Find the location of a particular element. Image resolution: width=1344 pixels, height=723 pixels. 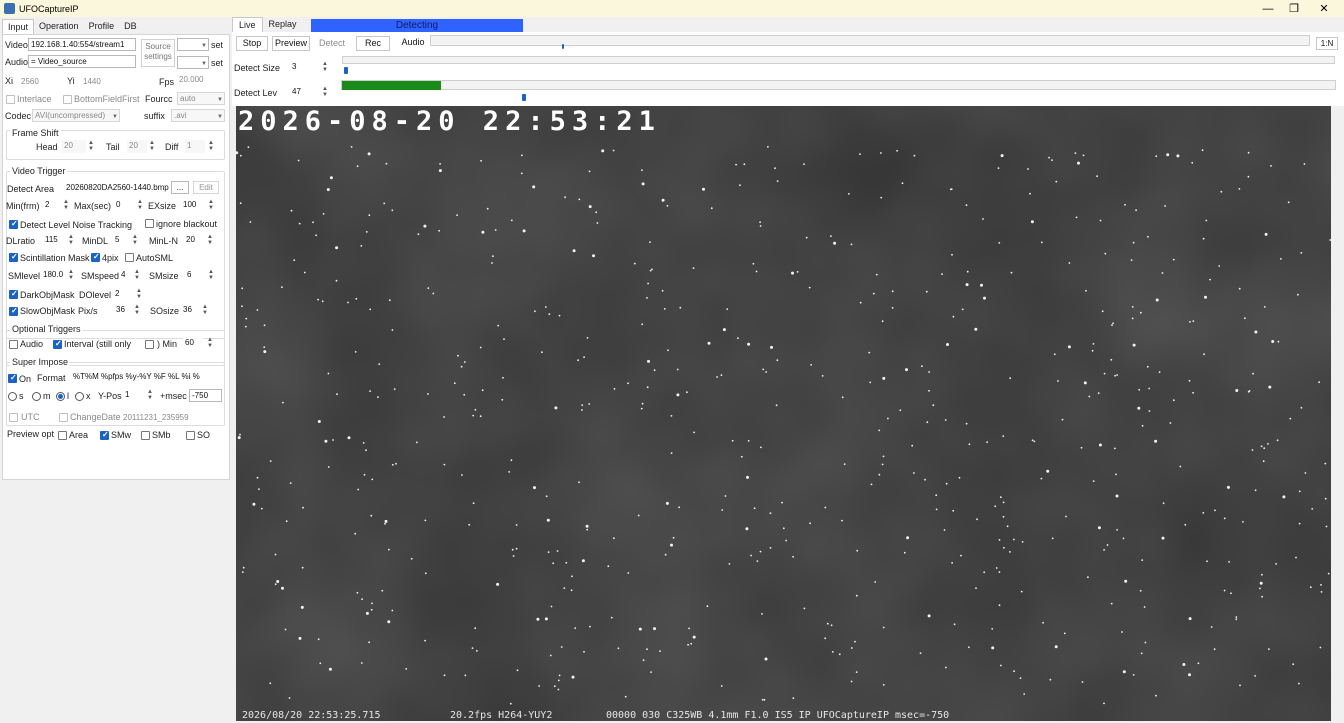

smspeed-field: 4 is located at coordinates (125, 275).